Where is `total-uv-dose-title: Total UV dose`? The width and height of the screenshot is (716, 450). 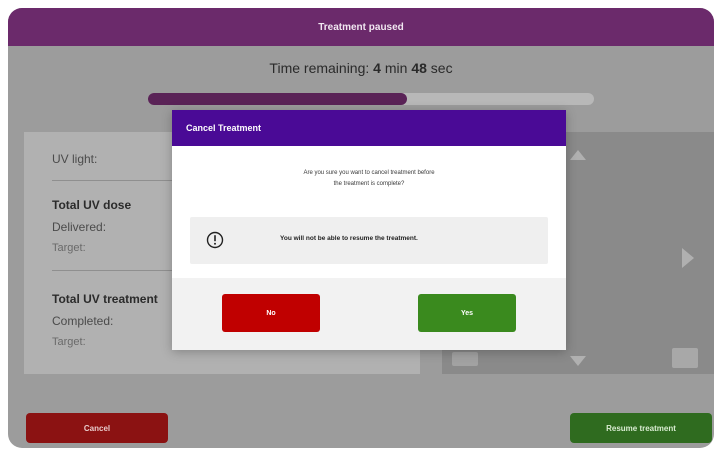 total-uv-dose-title: Total UV dose is located at coordinates (92, 205).